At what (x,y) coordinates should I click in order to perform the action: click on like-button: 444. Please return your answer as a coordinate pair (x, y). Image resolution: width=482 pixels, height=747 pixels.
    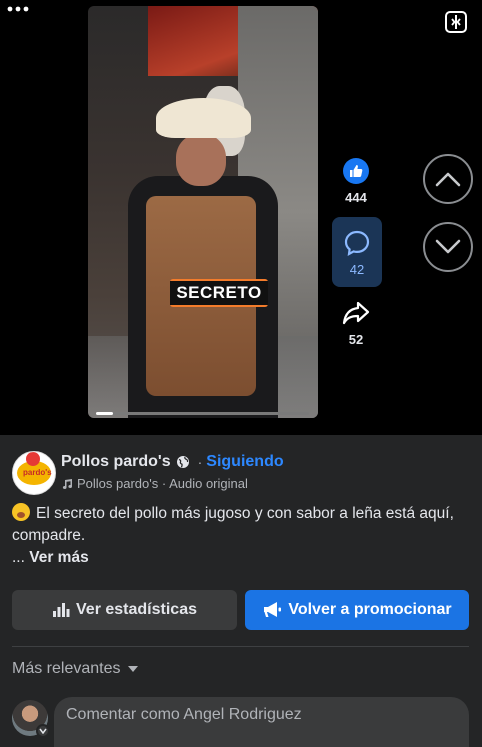
    Looking at the image, I should click on (356, 181).